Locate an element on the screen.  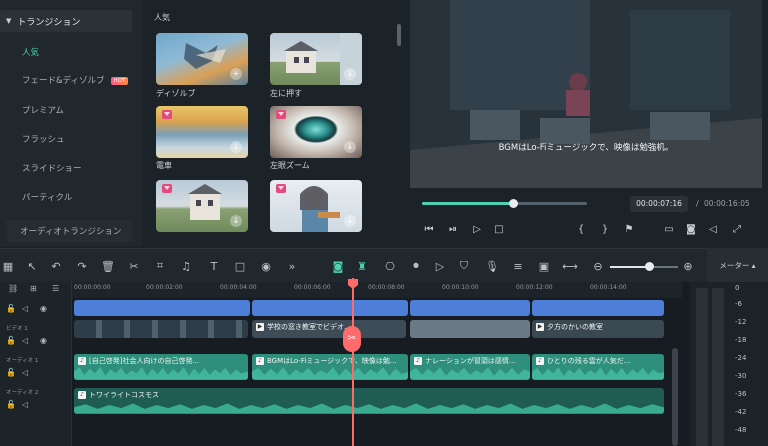
screen-icon: ▣ is located at coordinates (544, 266).